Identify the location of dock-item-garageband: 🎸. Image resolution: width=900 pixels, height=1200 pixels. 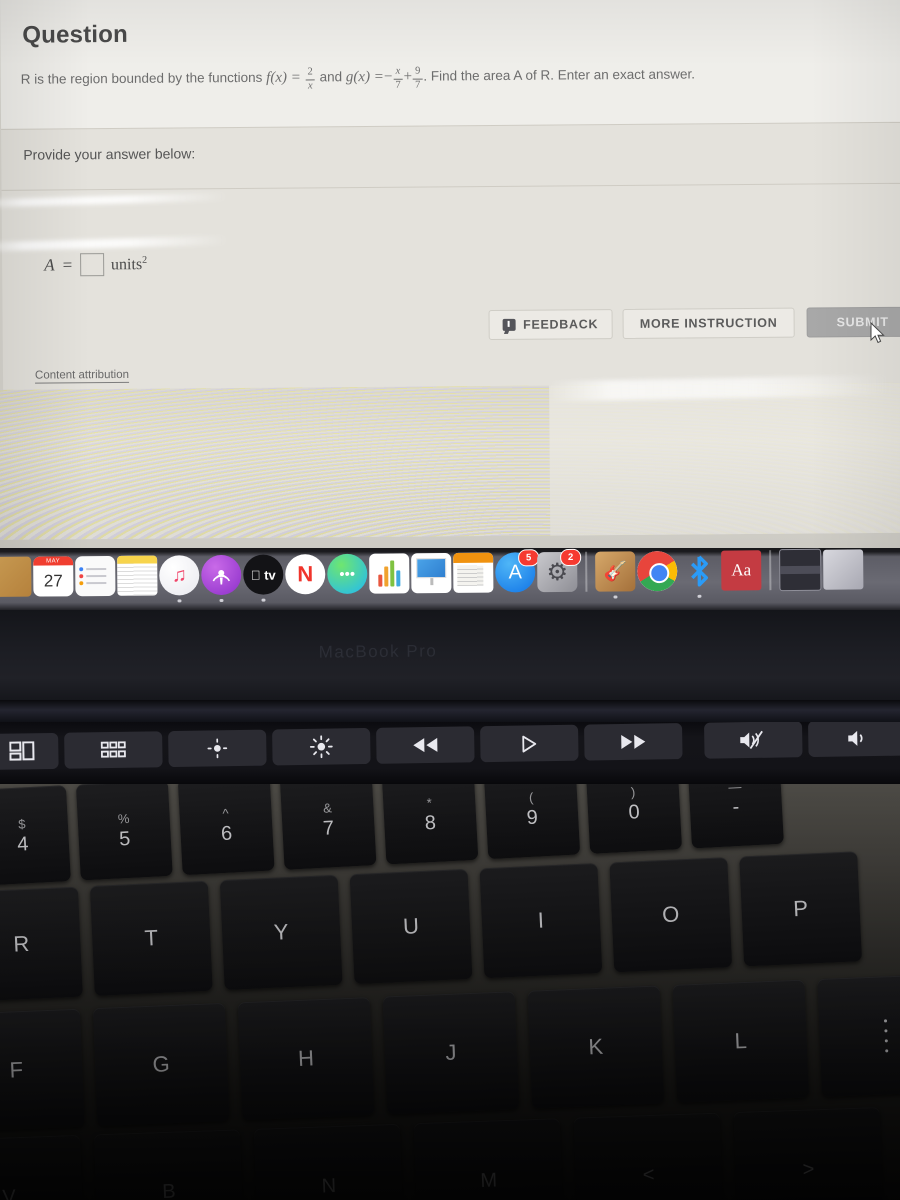
(615, 575).